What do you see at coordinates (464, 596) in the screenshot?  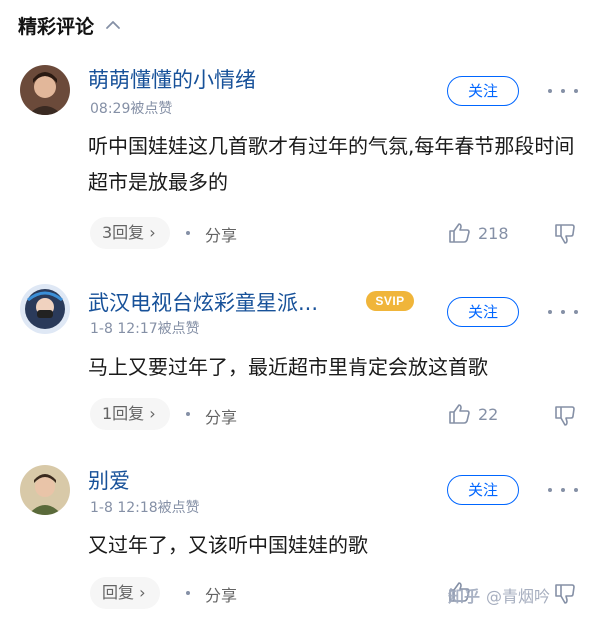 I see `zhihu-logo: 知乎` at bounding box center [464, 596].